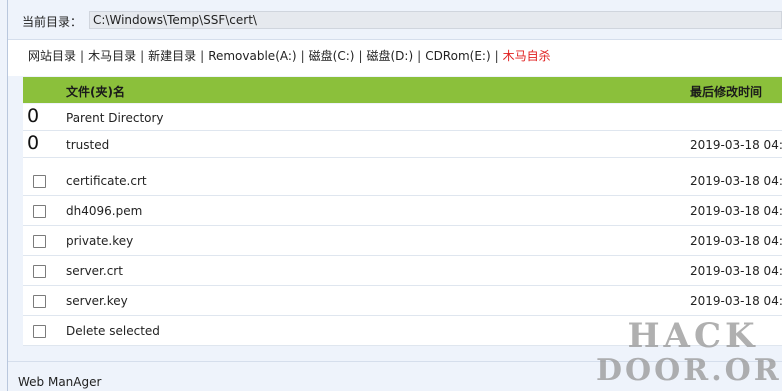 This screenshot has height=391, width=782. Describe the element at coordinates (736, 145) in the screenshot. I see `dir-modified: 2019-03-18 04:1` at that location.